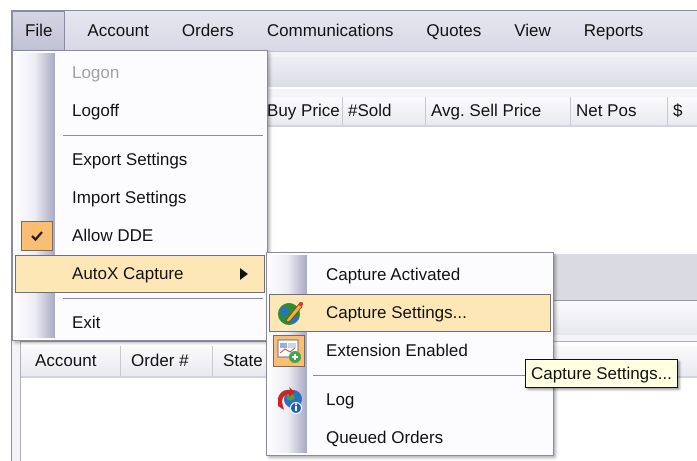 This screenshot has width=697, height=461. Describe the element at coordinates (410, 275) in the screenshot. I see `menu-item: Capture Activated` at that location.